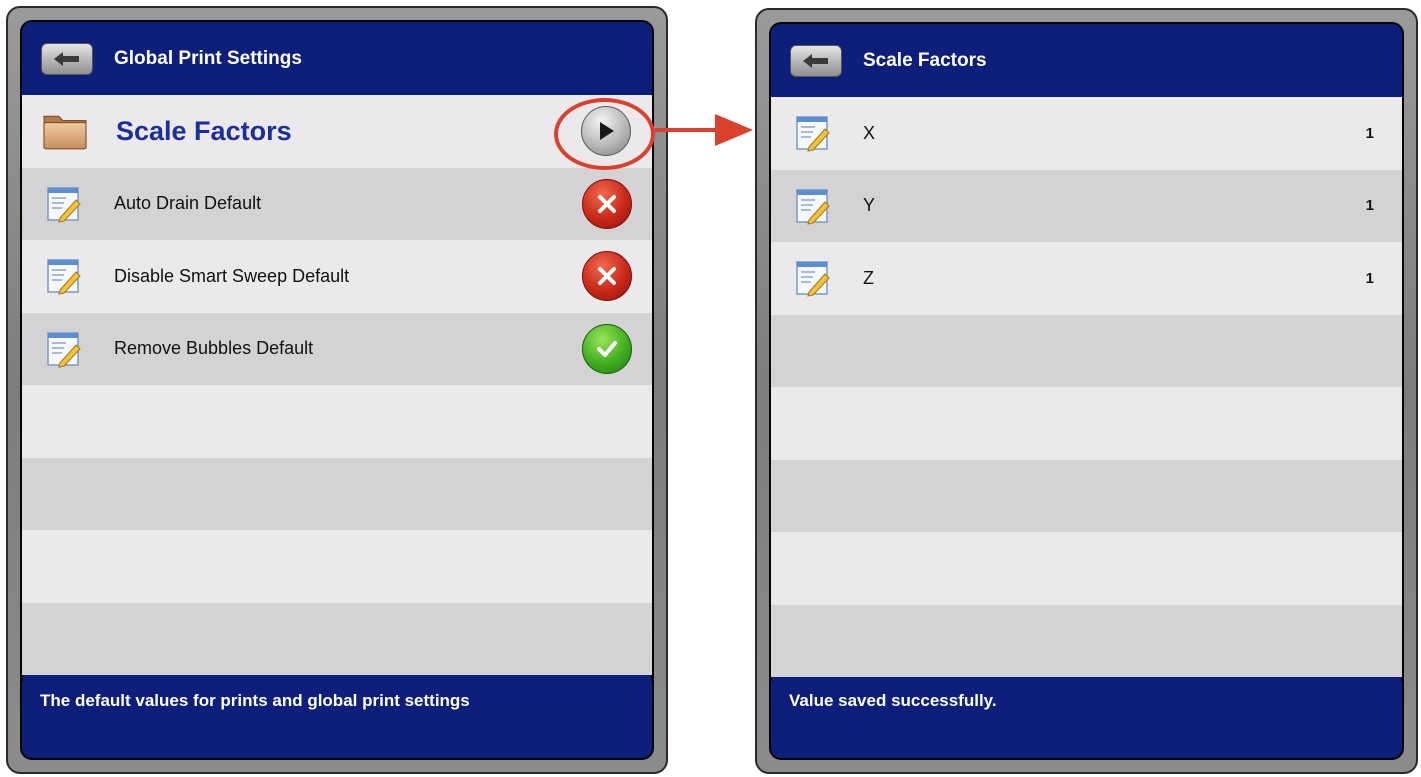  What do you see at coordinates (337, 58) in the screenshot?
I see `title-bar: Global Print Settings` at bounding box center [337, 58].